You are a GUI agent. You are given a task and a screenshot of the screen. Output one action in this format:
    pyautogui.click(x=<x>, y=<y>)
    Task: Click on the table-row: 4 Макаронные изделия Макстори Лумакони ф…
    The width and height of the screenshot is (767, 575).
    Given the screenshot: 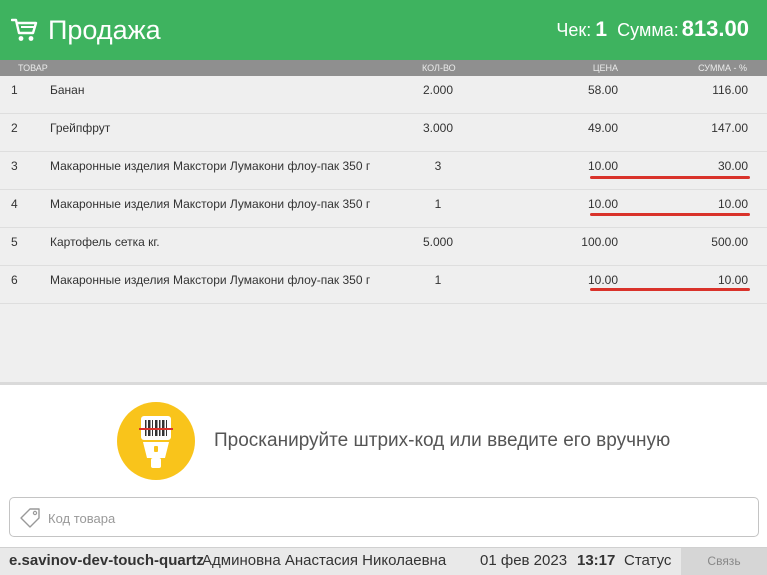 What is the action you would take?
    pyautogui.click(x=383, y=209)
    